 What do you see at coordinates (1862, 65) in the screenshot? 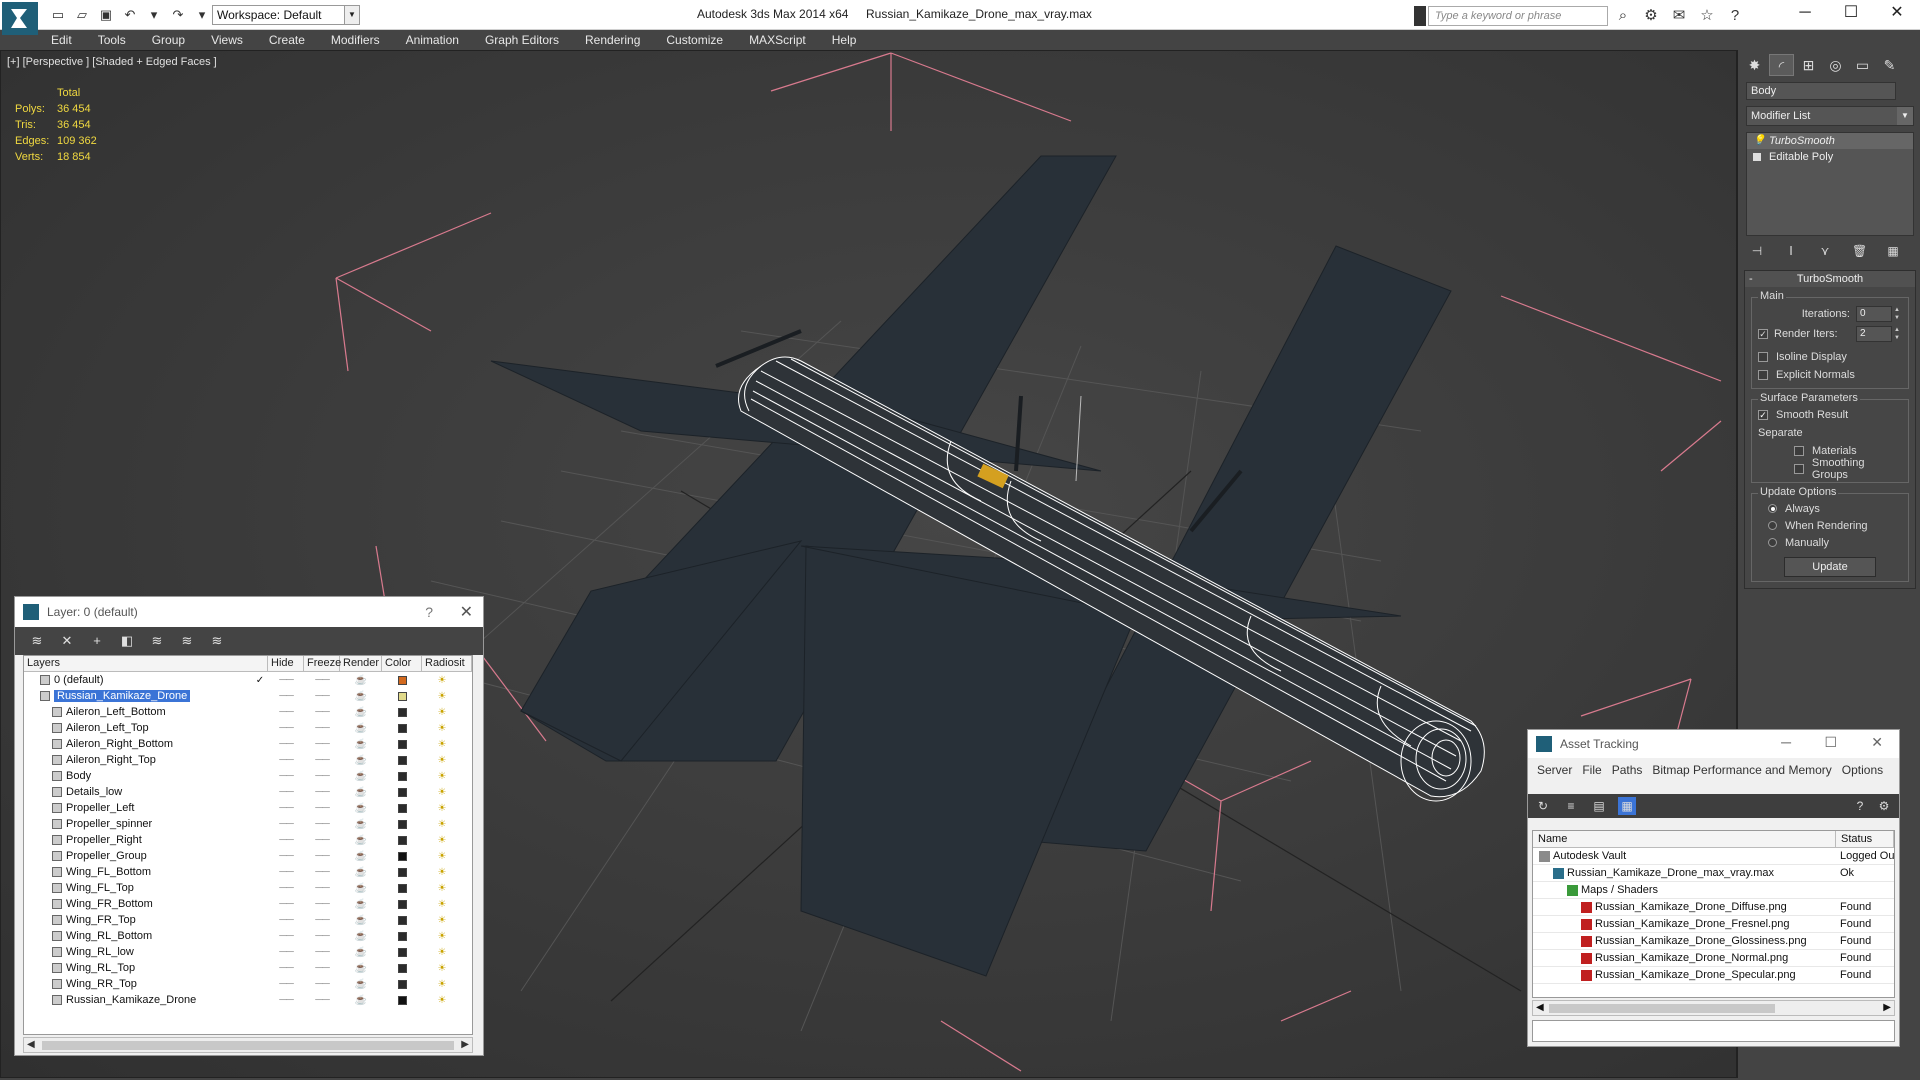
I see `display-tab-icon: ▭` at bounding box center [1862, 65].